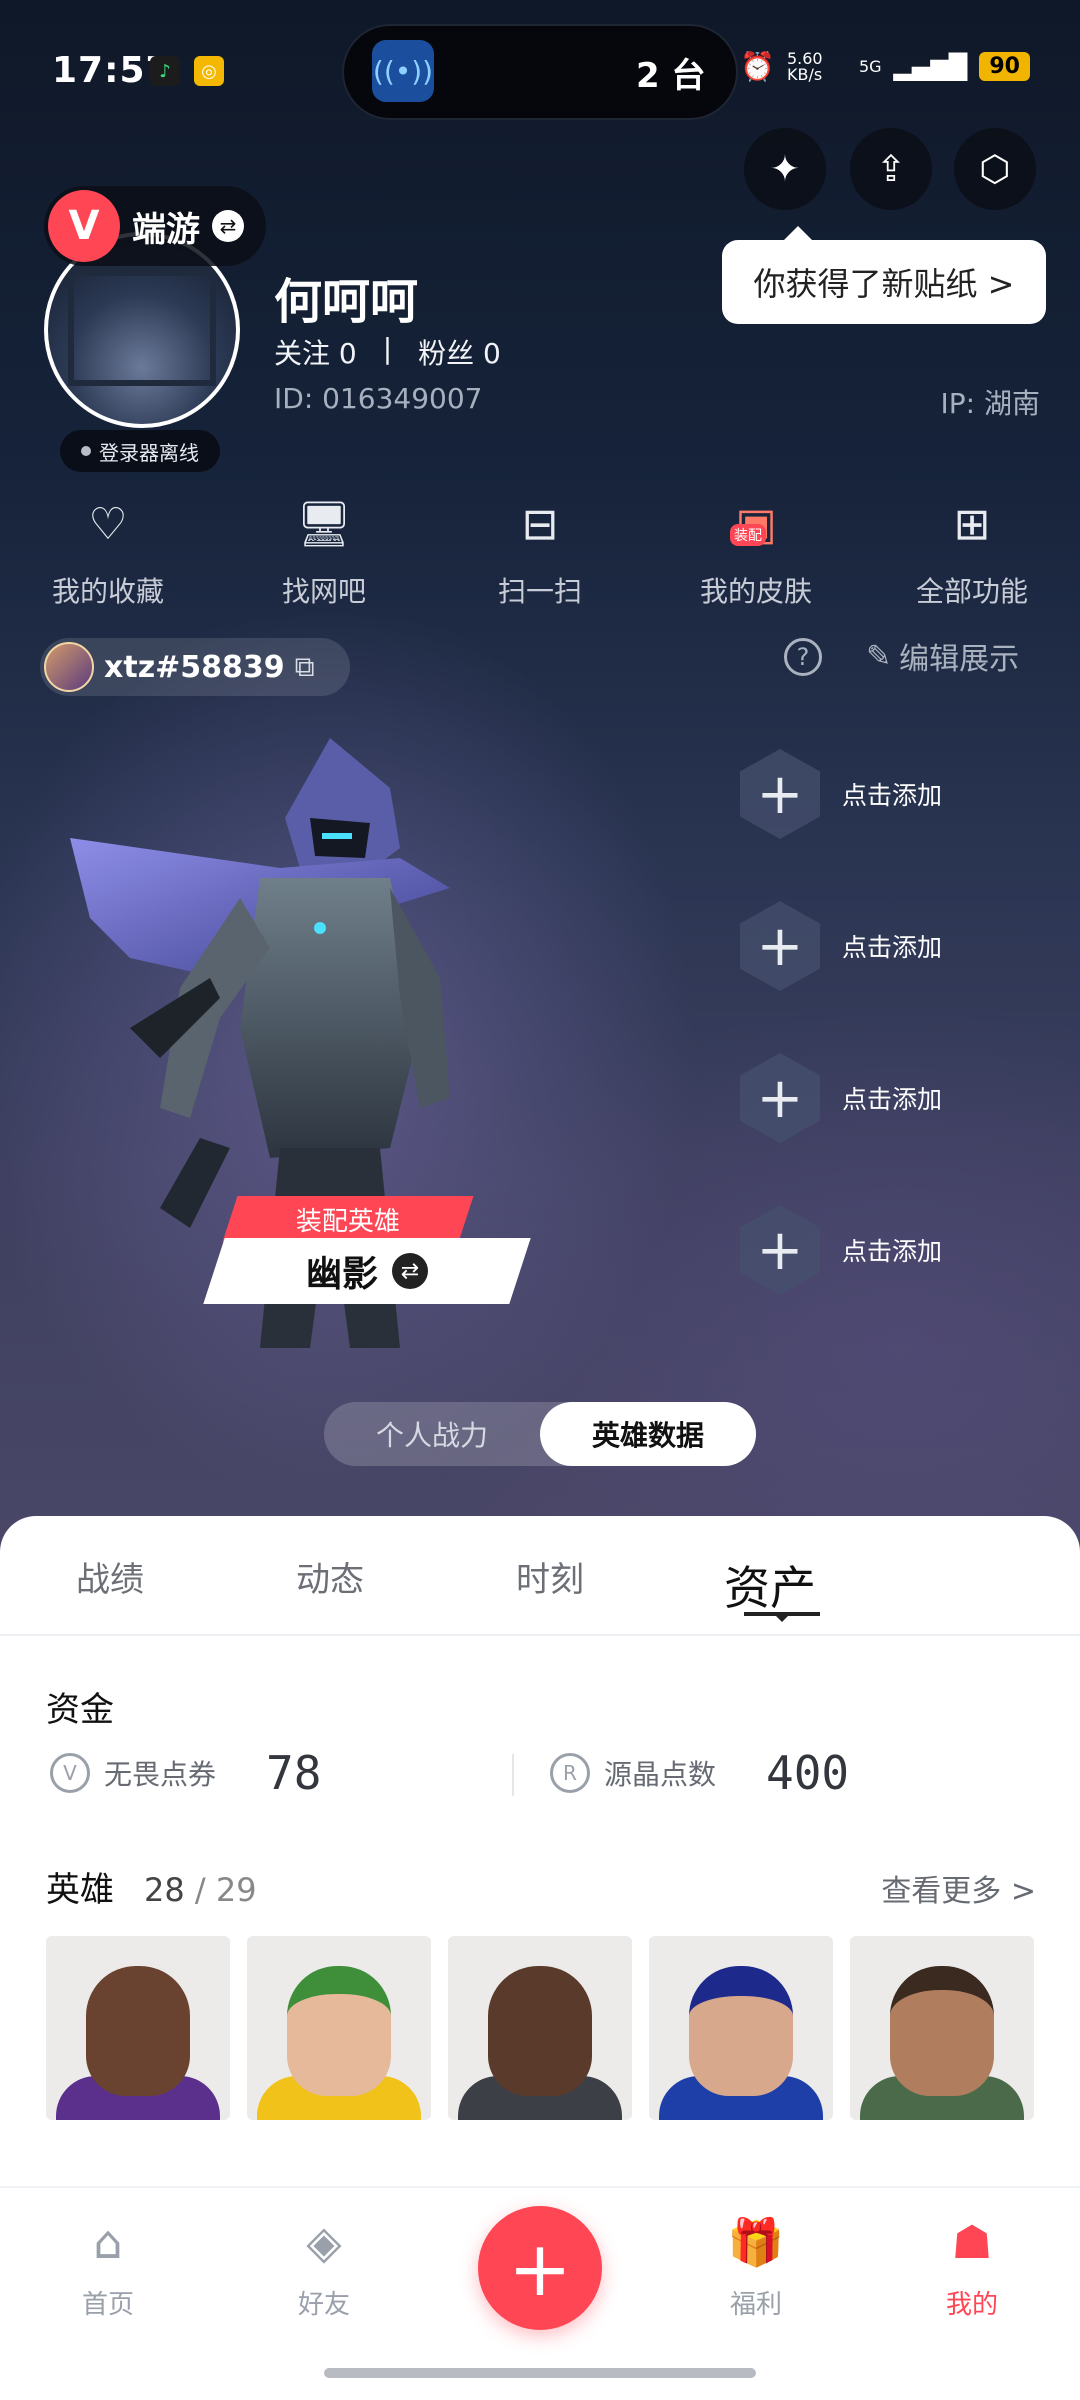  I want to click on plus-icon: +, so click(540, 2268).